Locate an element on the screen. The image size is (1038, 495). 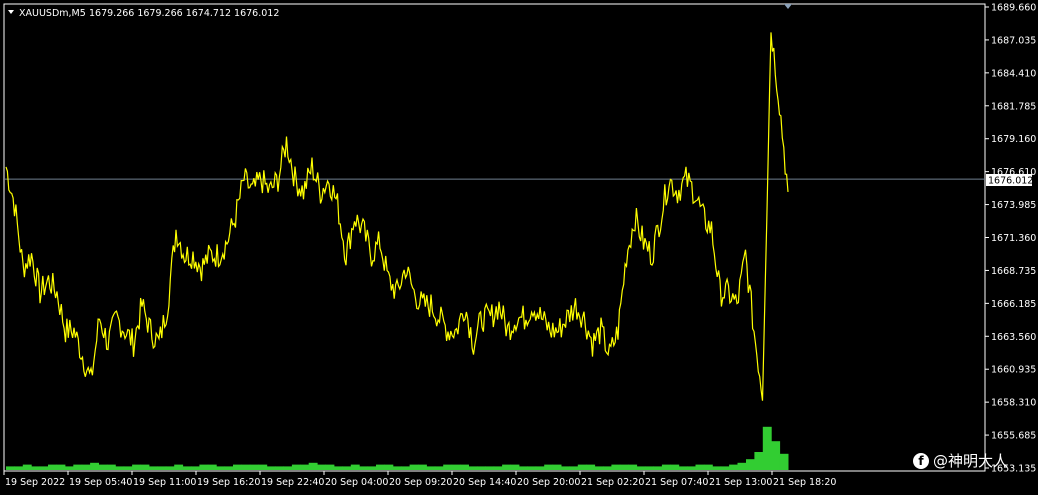
x-tick-label: 20 Sep 04:00 is located at coordinates (356, 482).